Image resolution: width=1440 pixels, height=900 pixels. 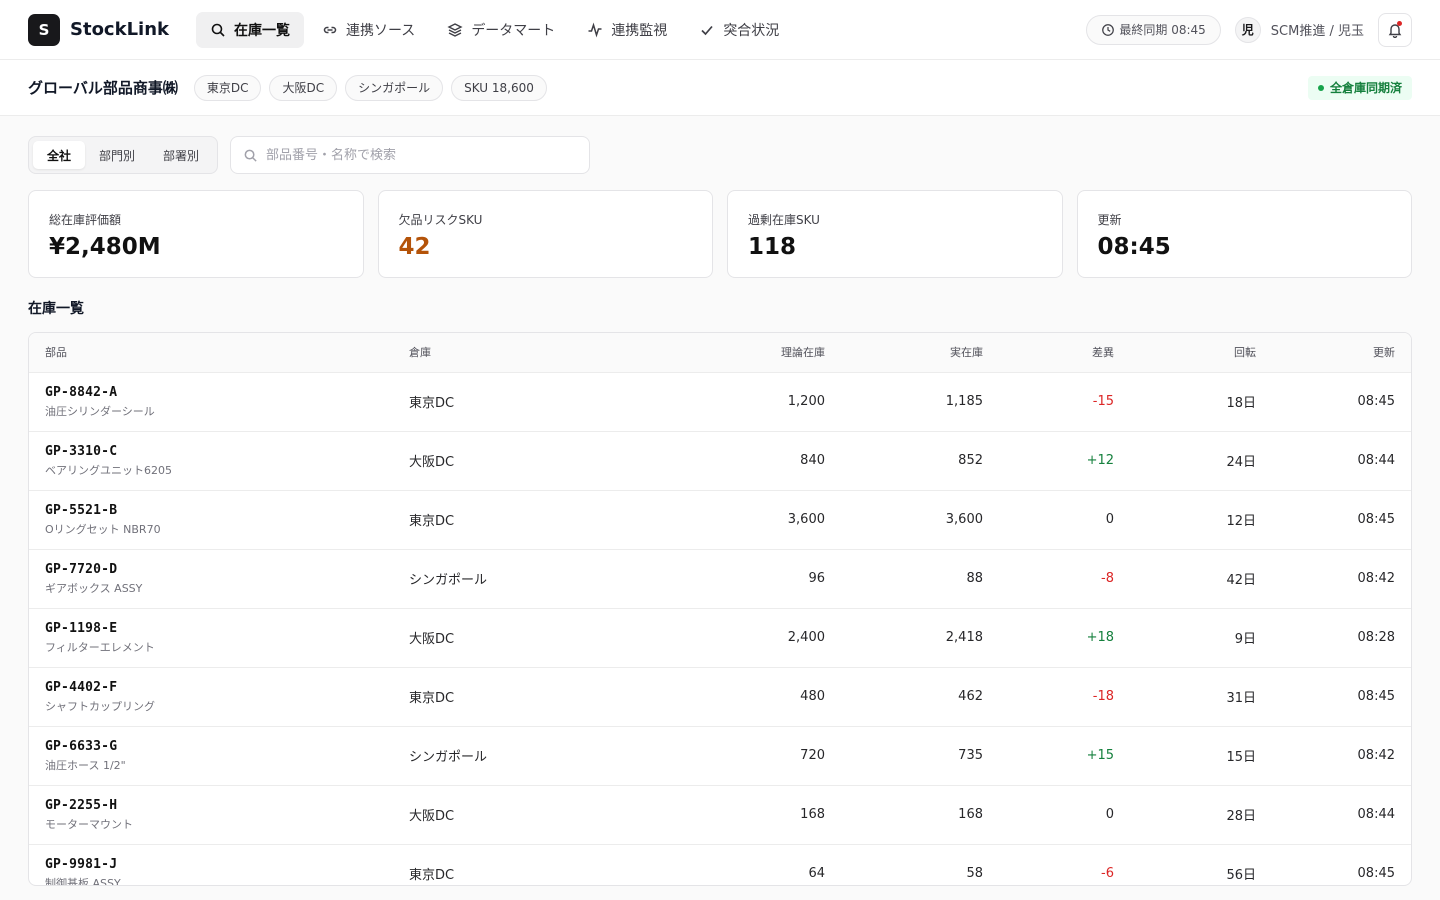 What do you see at coordinates (508, 353) in the screenshot?
I see `column-header-warehouse: 倉庫` at bounding box center [508, 353].